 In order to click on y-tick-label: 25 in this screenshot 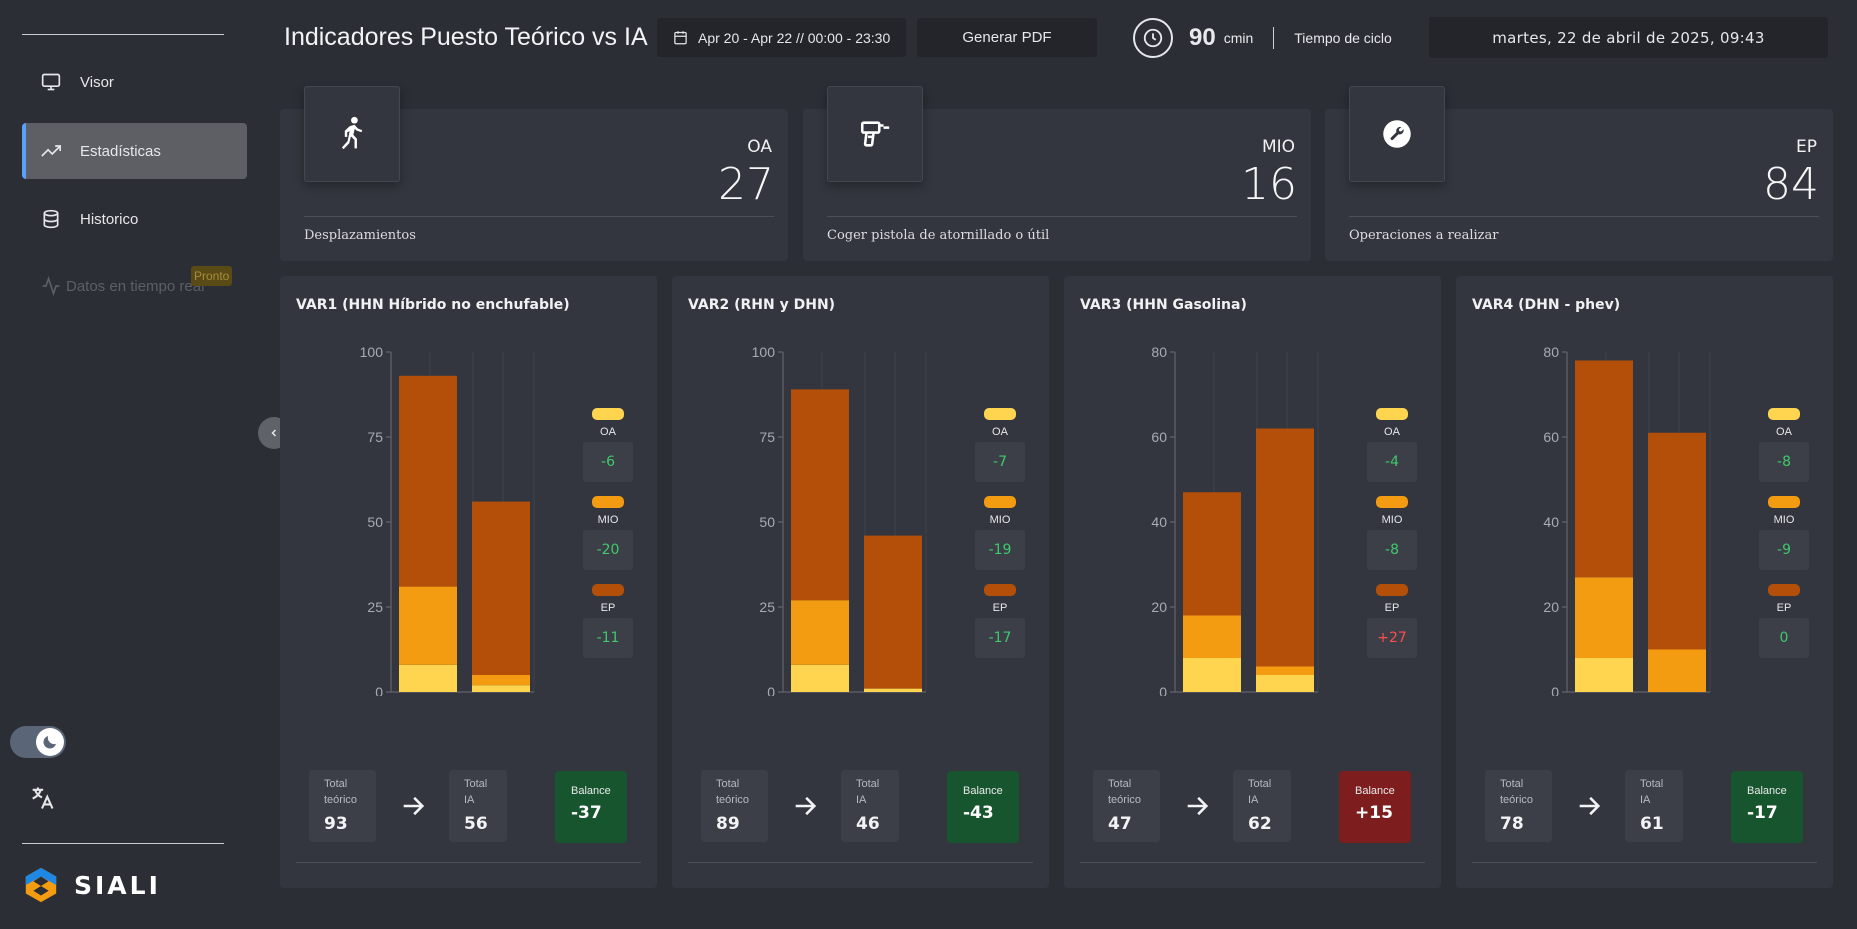, I will do `click(375, 607)`.